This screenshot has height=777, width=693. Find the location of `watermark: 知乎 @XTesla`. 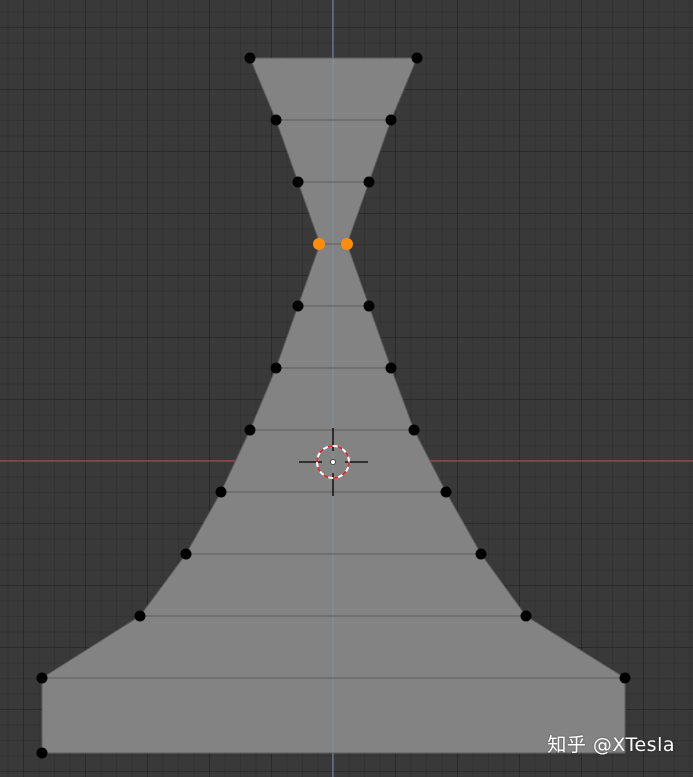

watermark: 知乎 @XTesla is located at coordinates (611, 745).